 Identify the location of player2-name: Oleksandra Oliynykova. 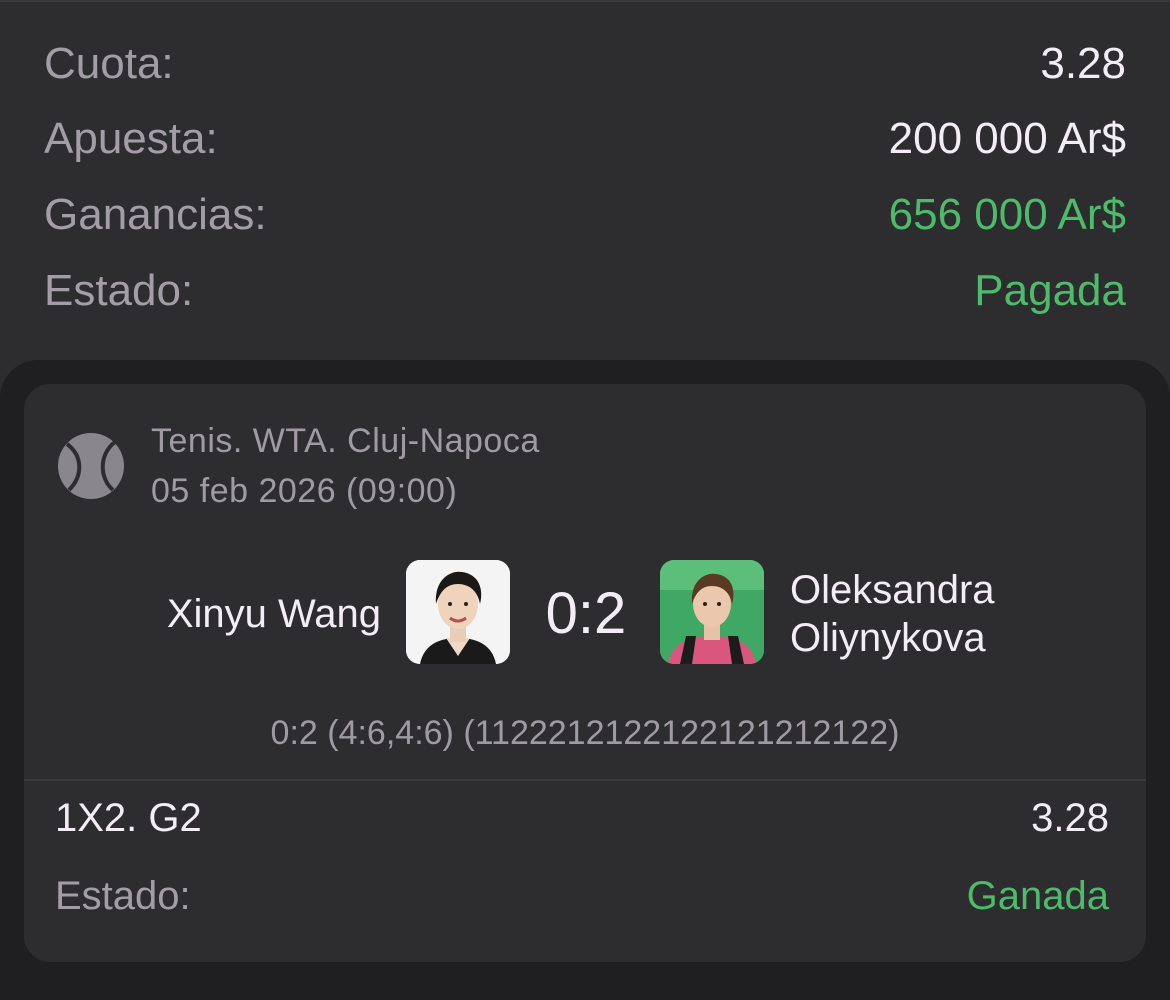
(892, 614).